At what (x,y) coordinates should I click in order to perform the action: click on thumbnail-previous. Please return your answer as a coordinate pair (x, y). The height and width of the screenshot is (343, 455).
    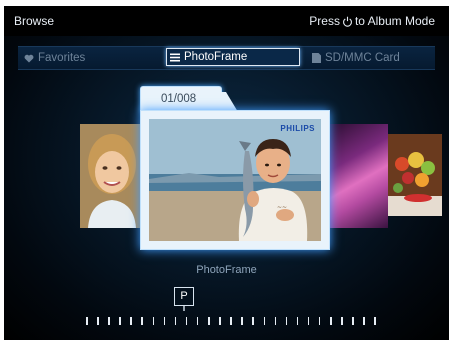
    Looking at the image, I should click on (110, 176).